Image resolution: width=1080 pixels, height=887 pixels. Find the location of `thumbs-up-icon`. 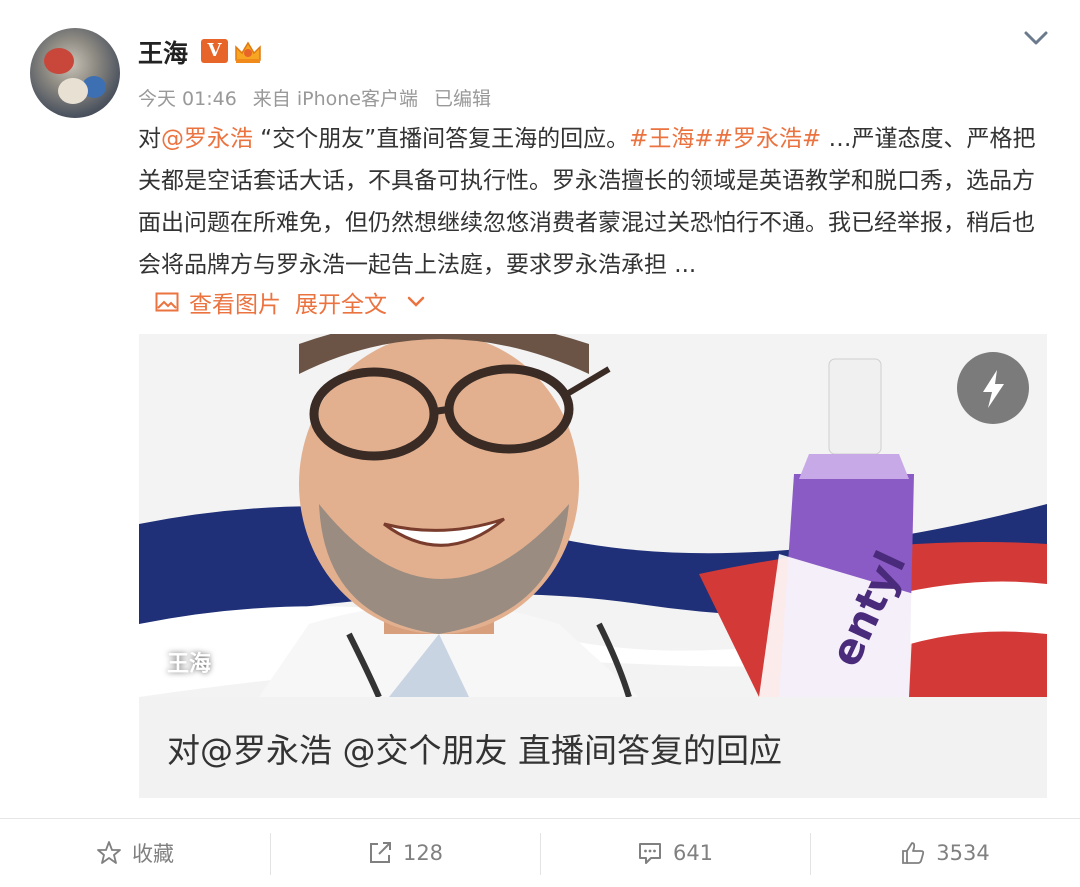

thumbs-up-icon is located at coordinates (913, 853).